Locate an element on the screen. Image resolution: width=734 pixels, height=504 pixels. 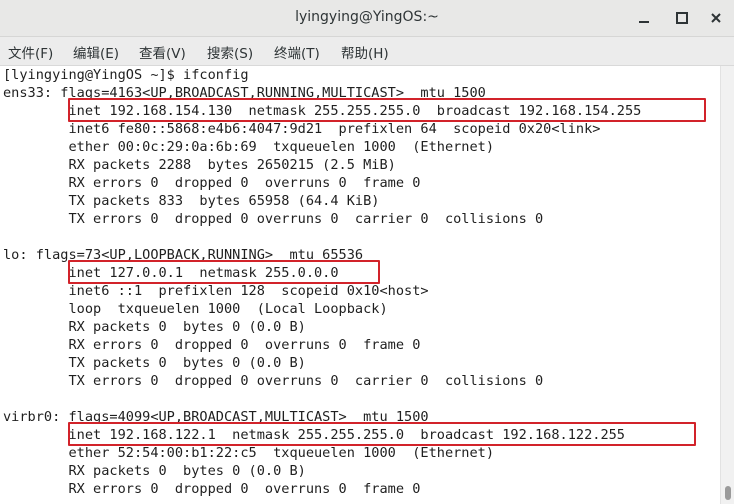
terminal-line: [lyingying@YingOS ~]$ ifconfig is located at coordinates (126, 75).